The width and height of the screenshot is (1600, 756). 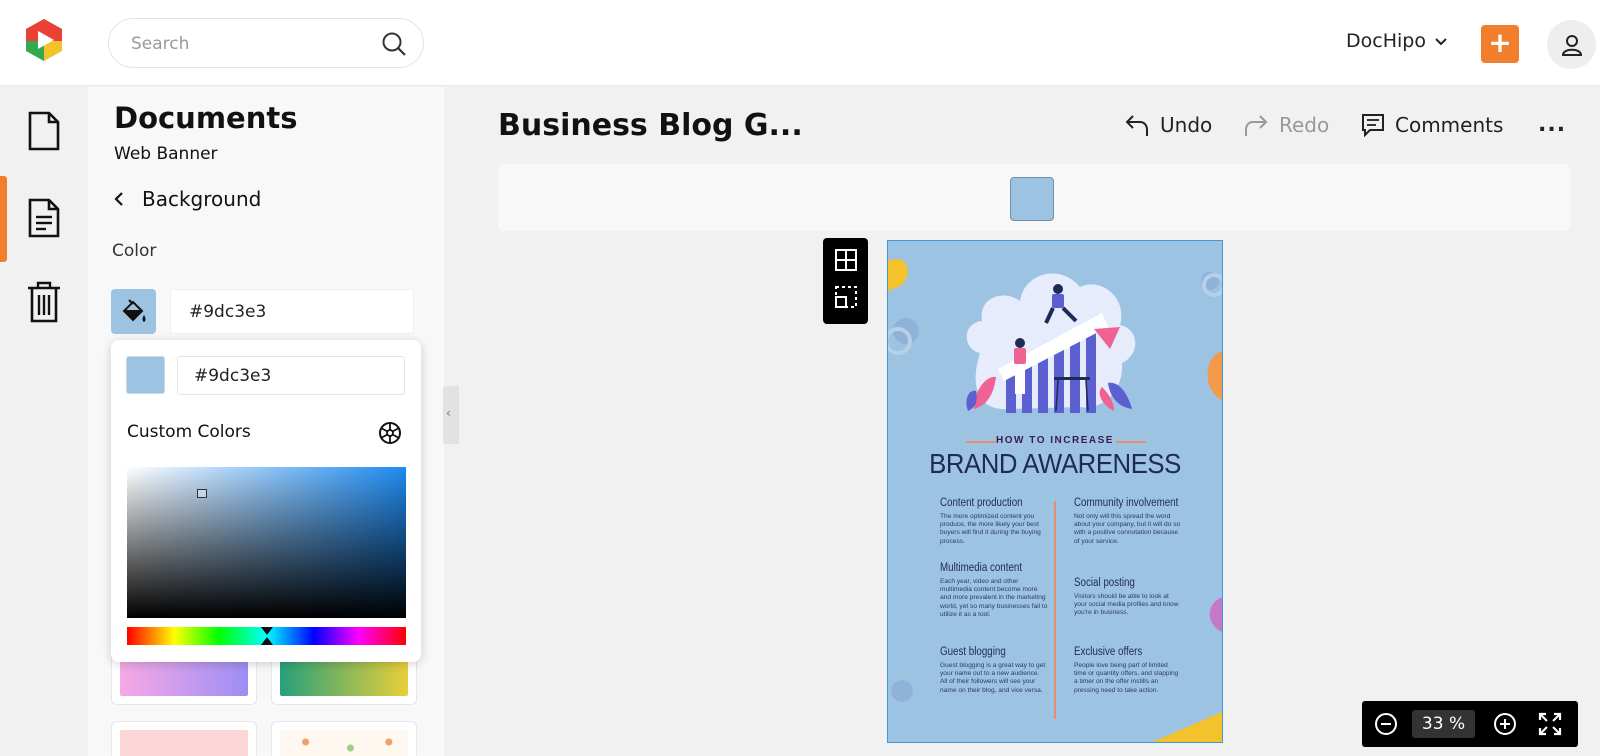 I want to click on chevron-left-icon, so click(x=118, y=199).